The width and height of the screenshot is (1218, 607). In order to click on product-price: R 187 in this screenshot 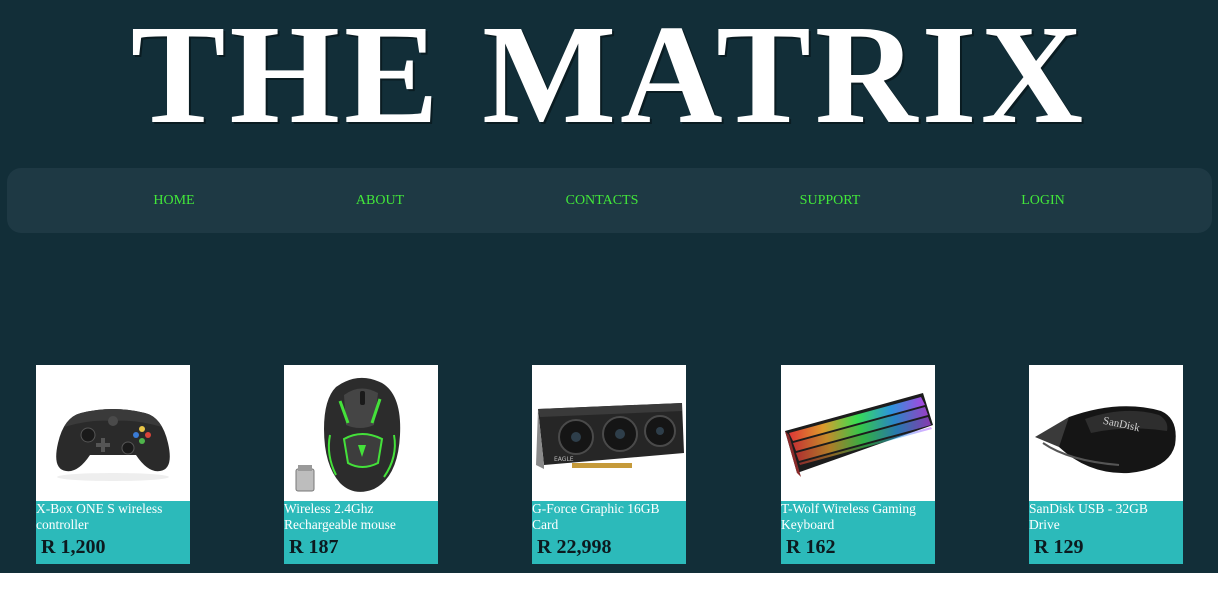, I will do `click(314, 547)`.